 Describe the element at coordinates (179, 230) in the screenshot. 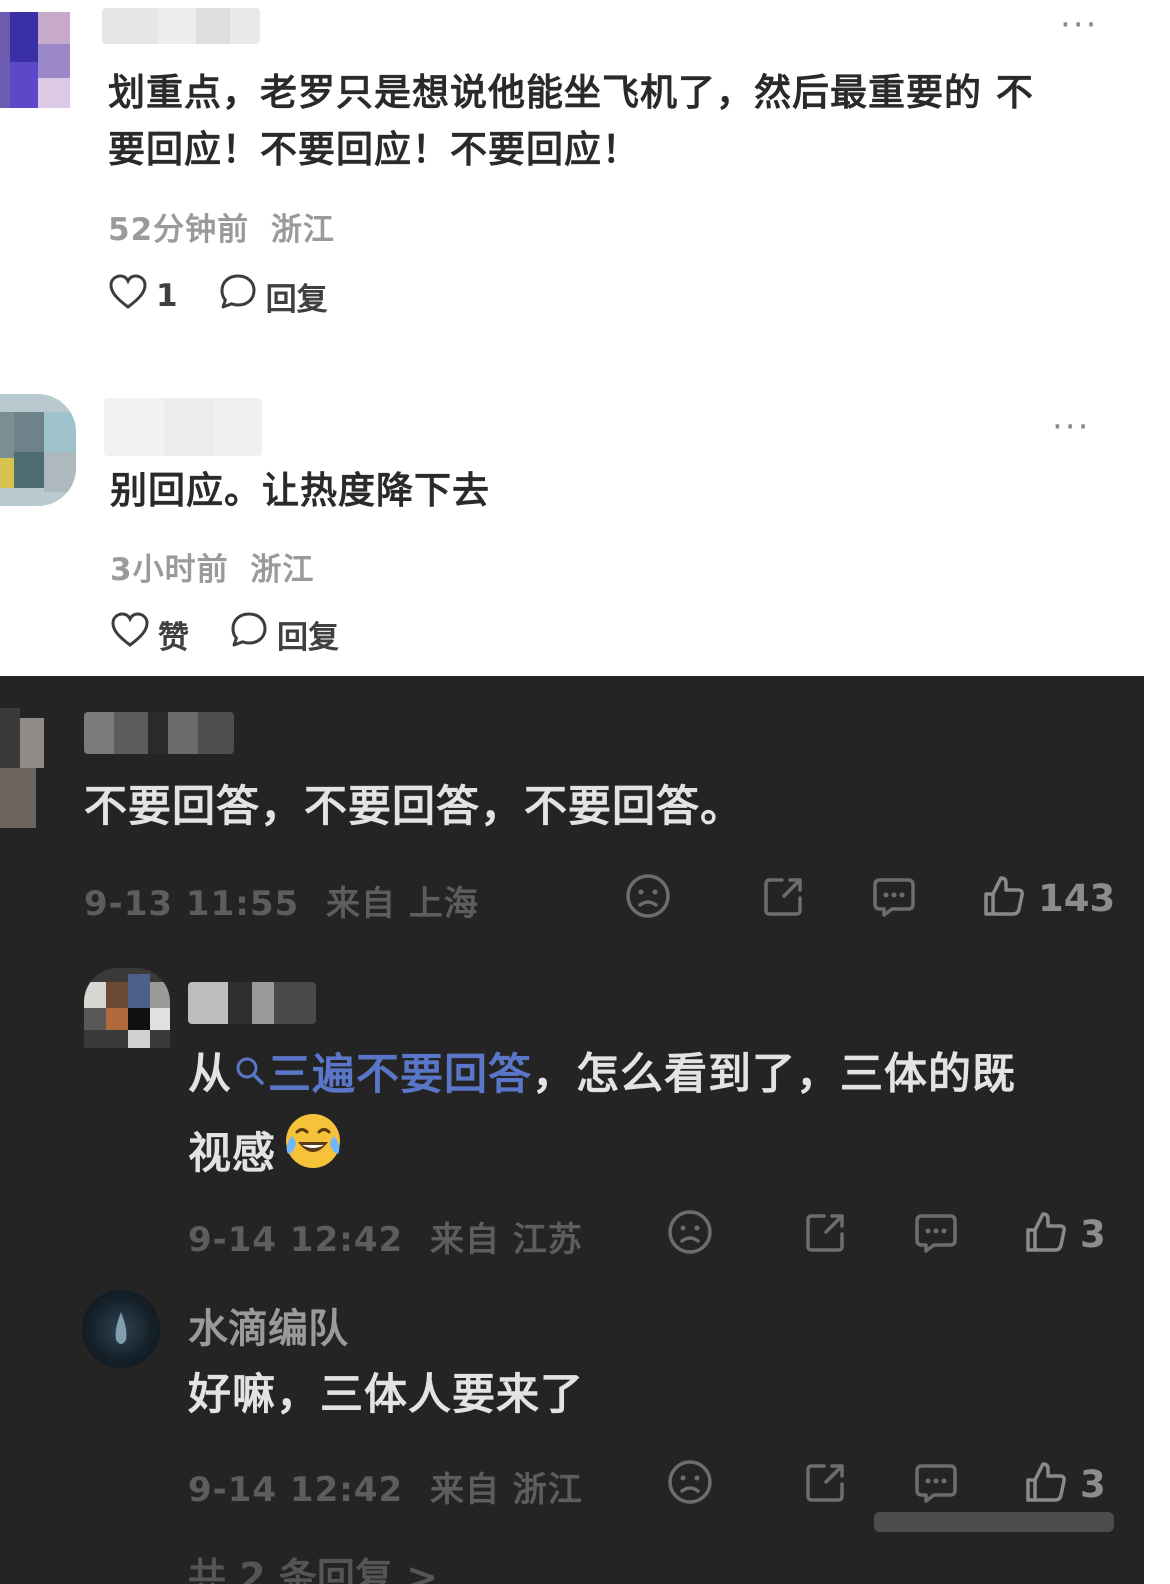

I see `comment-time: 52分钟前` at that location.